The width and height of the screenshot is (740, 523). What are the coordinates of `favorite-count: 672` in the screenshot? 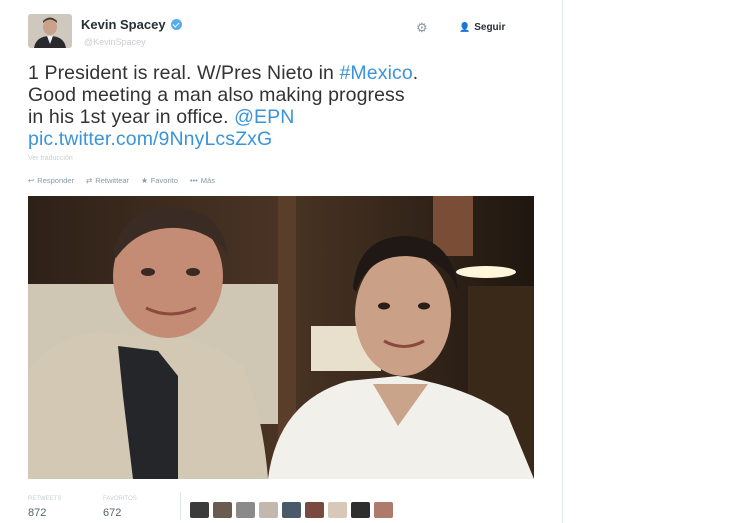 It's located at (112, 513).